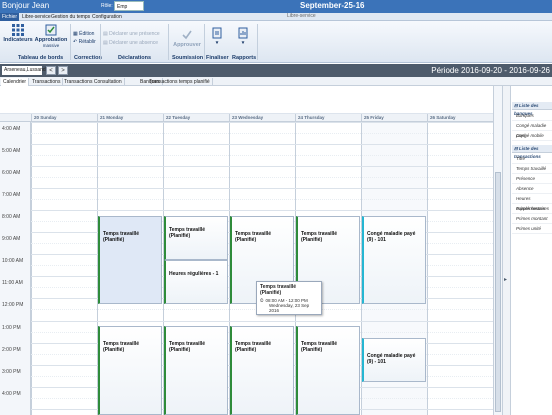 This screenshot has width=552, height=415. What do you see at coordinates (498, 292) in the screenshot?
I see `scrollbar-thumb` at bounding box center [498, 292].